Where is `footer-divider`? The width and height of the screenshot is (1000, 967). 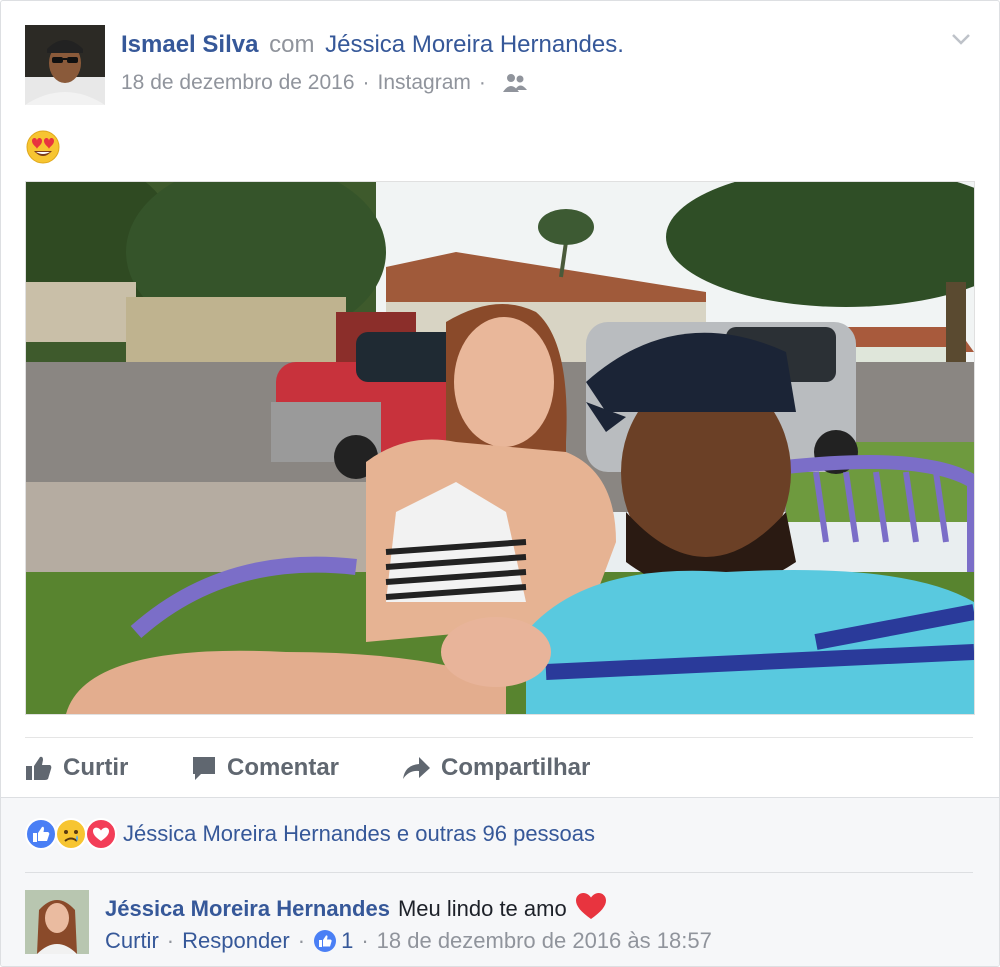
footer-divider is located at coordinates (499, 872).